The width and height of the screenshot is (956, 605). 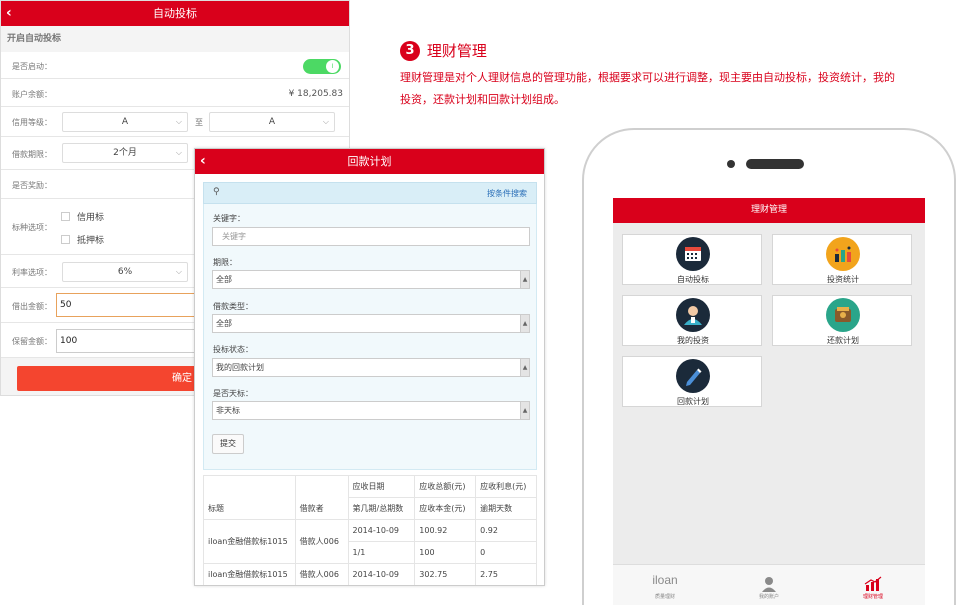 What do you see at coordinates (233, 349) in the screenshot?
I see `bid-status-label: 投标状态：` at bounding box center [233, 349].